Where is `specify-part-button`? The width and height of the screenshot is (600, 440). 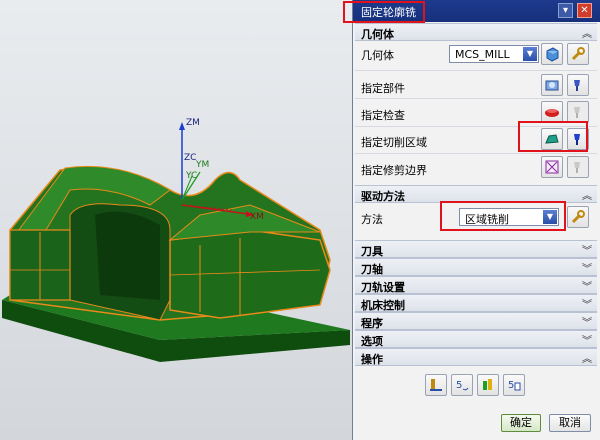 specify-part-button is located at coordinates (552, 85).